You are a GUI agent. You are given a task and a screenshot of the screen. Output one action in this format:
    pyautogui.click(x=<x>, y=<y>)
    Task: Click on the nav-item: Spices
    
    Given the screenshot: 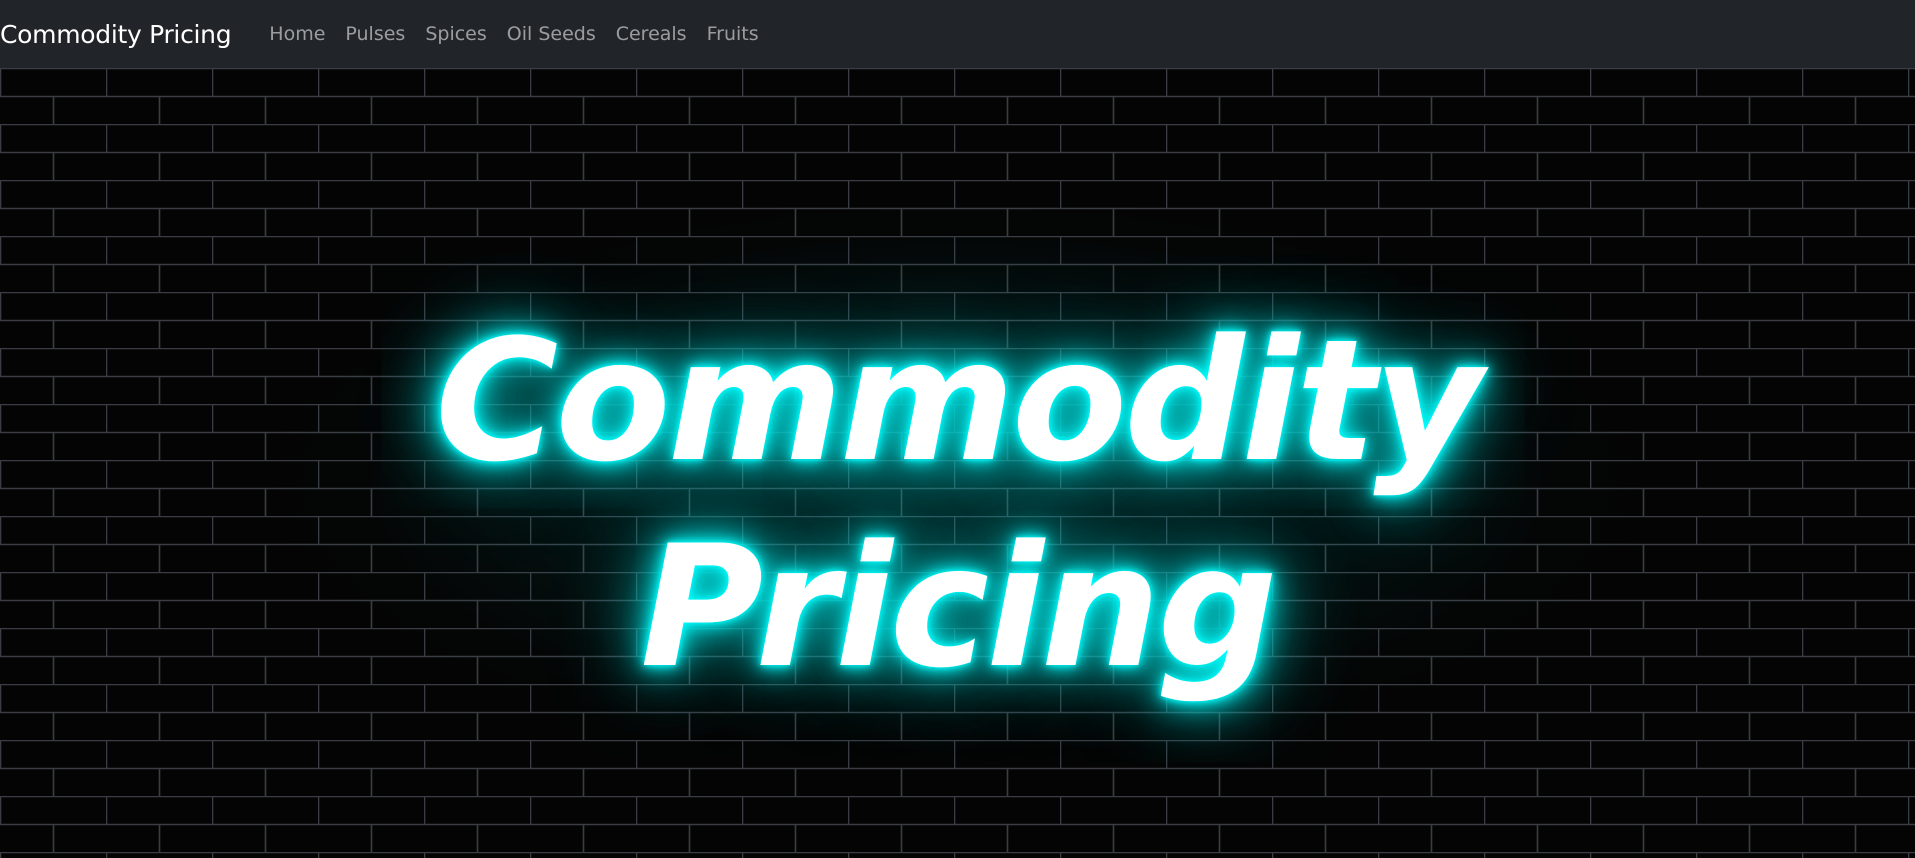 What is the action you would take?
    pyautogui.click(x=455, y=34)
    